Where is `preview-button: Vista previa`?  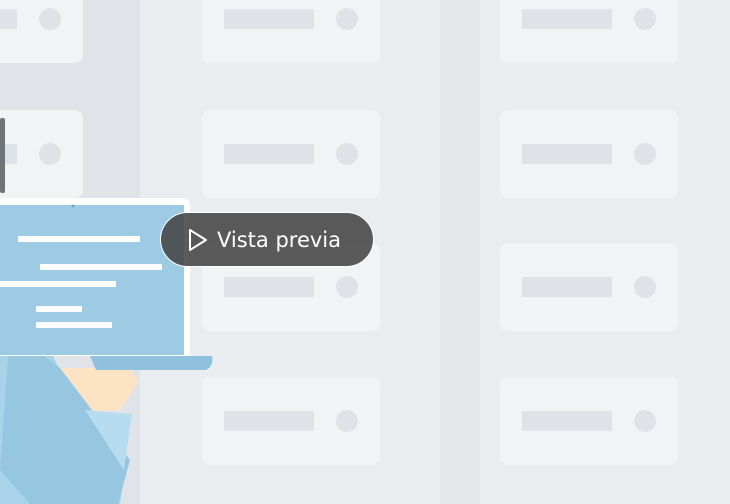
preview-button: Vista previa is located at coordinates (267, 239).